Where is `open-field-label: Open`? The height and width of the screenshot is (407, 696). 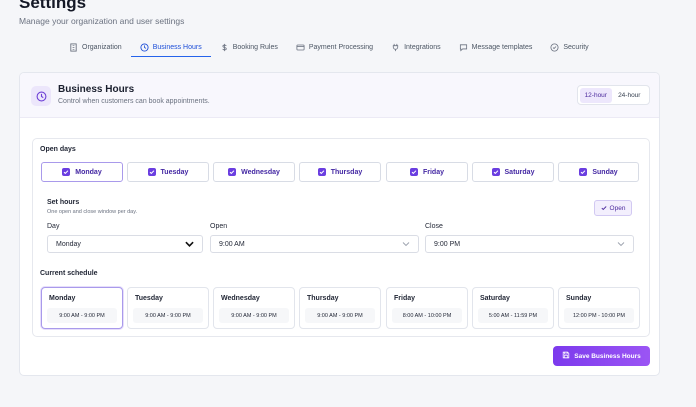 open-field-label: Open is located at coordinates (219, 226).